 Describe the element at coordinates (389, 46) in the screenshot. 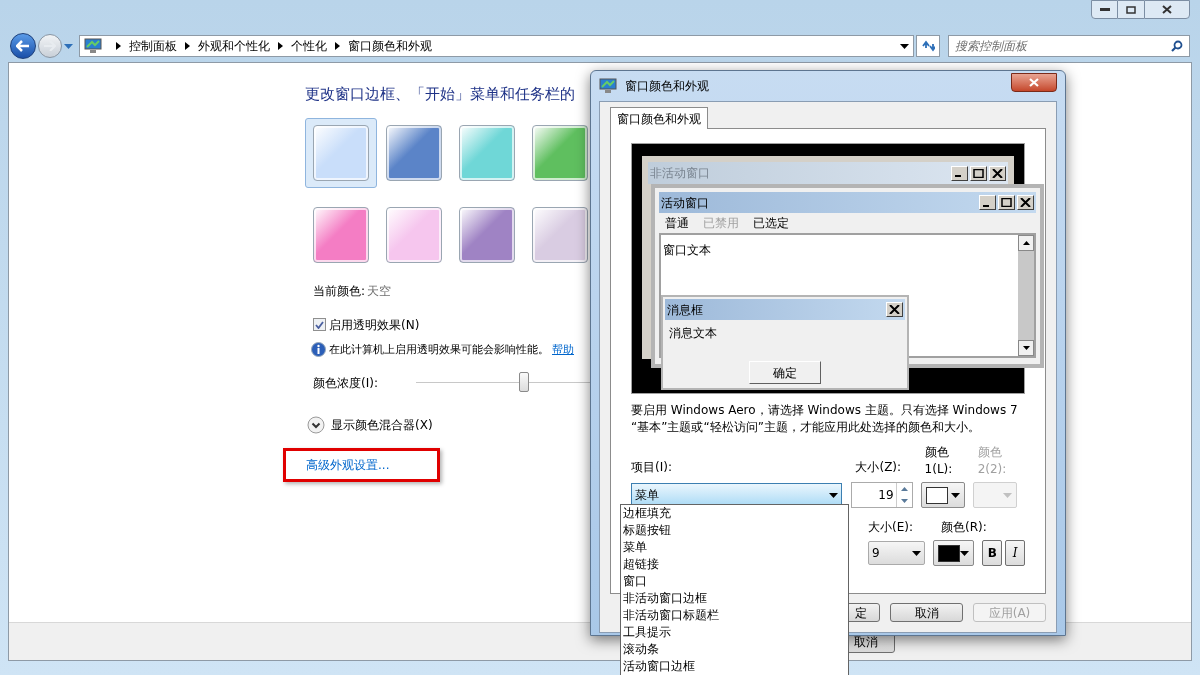

I see `breadcrumb-item: 窗口颜色和外观` at that location.